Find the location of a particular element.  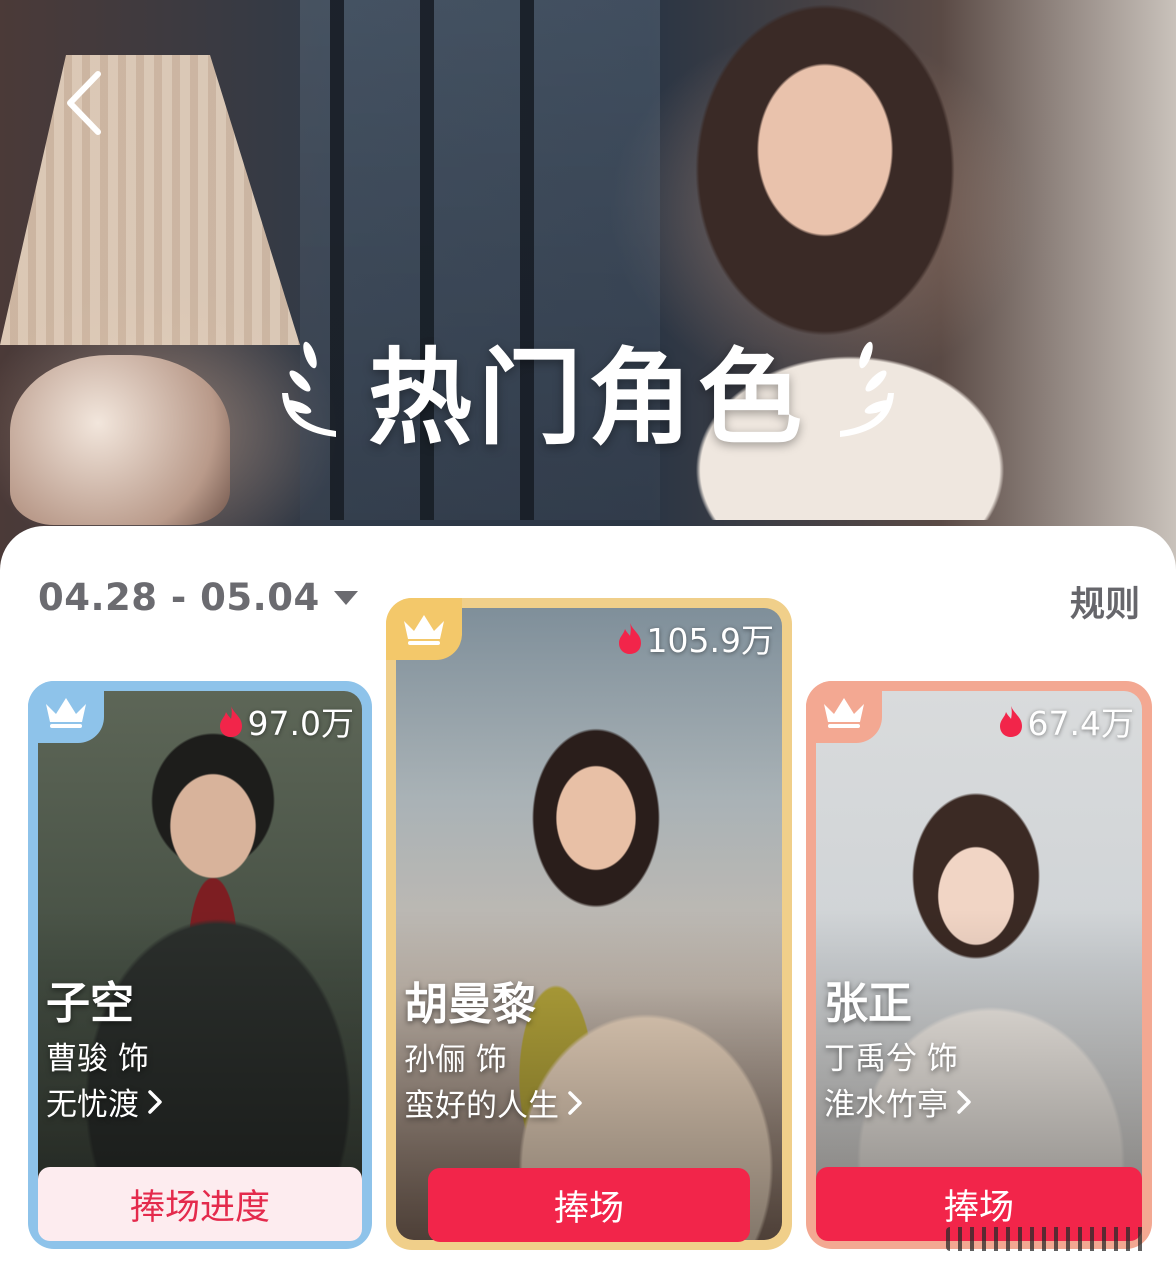

actor-name: 丁禹兮 饰 is located at coordinates (891, 1059).